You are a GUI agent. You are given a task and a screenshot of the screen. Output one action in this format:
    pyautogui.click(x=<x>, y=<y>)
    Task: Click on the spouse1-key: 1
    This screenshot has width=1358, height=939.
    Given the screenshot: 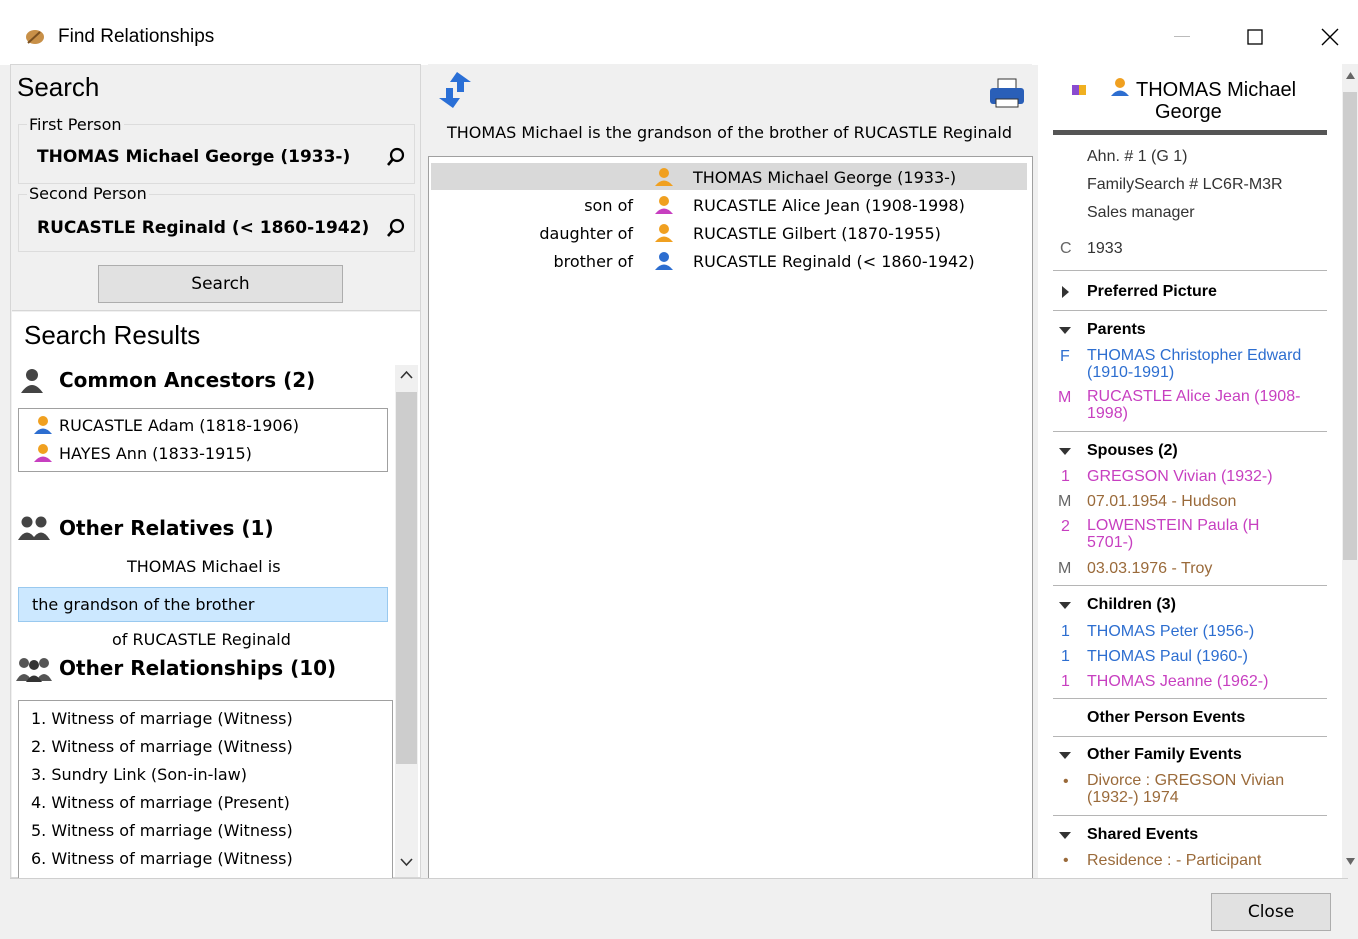 What is the action you would take?
    pyautogui.click(x=1065, y=476)
    